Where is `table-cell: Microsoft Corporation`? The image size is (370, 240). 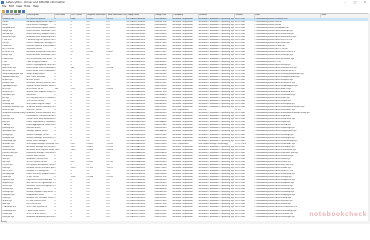 table-cell: Microsoft Corporation is located at coordinates (182, 216).